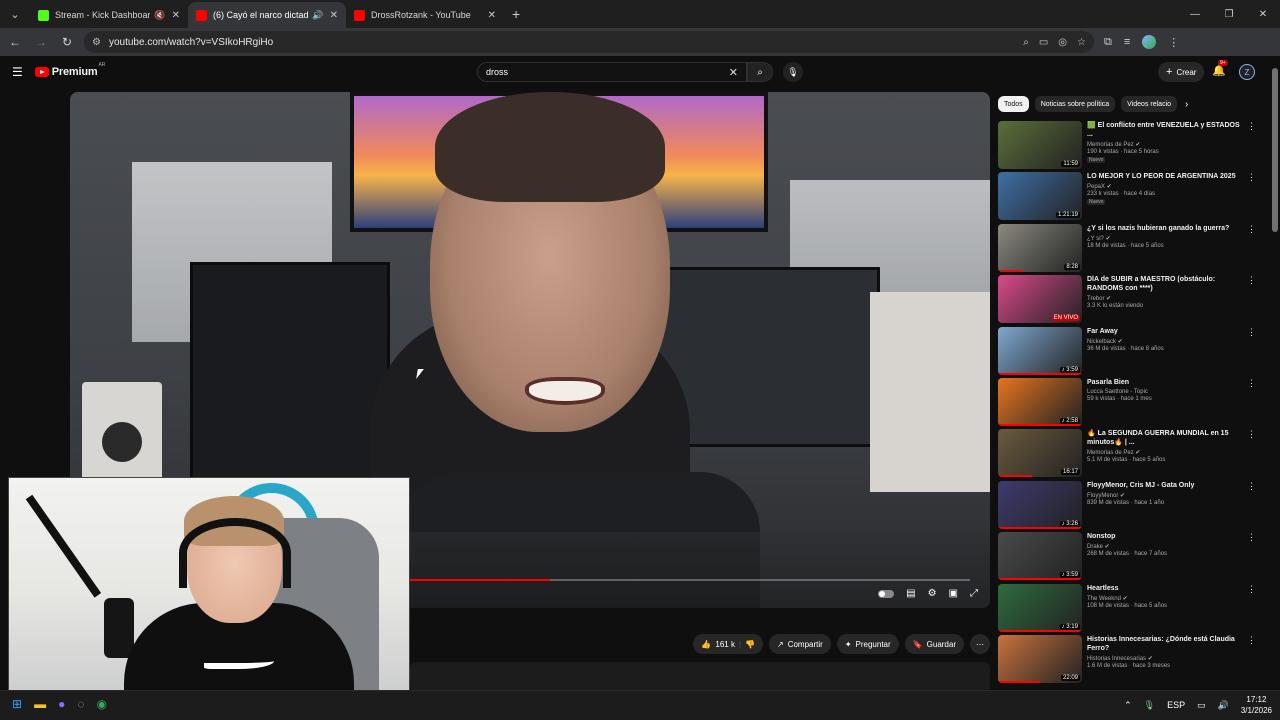 Image resolution: width=1280 pixels, height=720 pixels. What do you see at coordinates (425, 15) in the screenshot?
I see `browser-tab-dross-channel: DrossRotzank - YouTube ✕` at bounding box center [425, 15].